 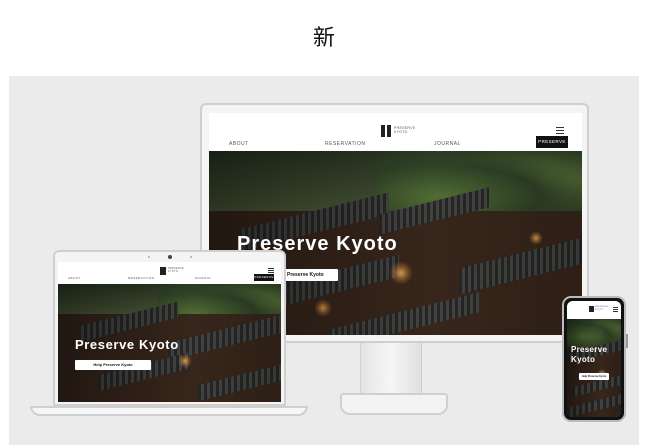 I want to click on hero-image, so click(x=594, y=368).